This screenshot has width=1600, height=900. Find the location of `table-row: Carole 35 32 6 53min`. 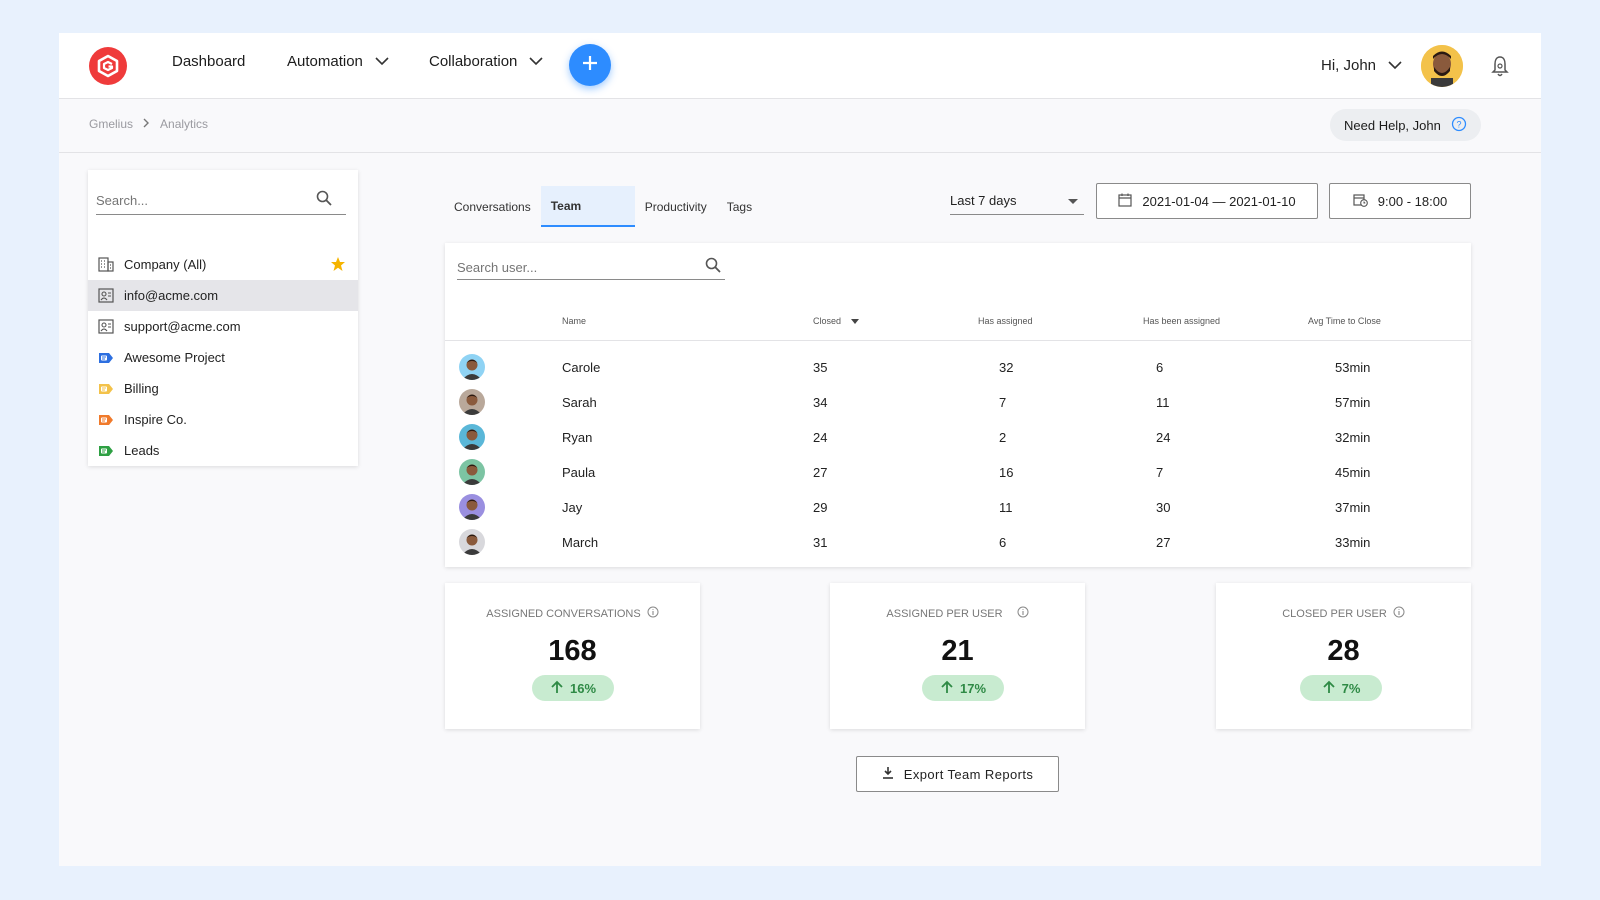

table-row: Carole 35 32 6 53min is located at coordinates (958, 368).